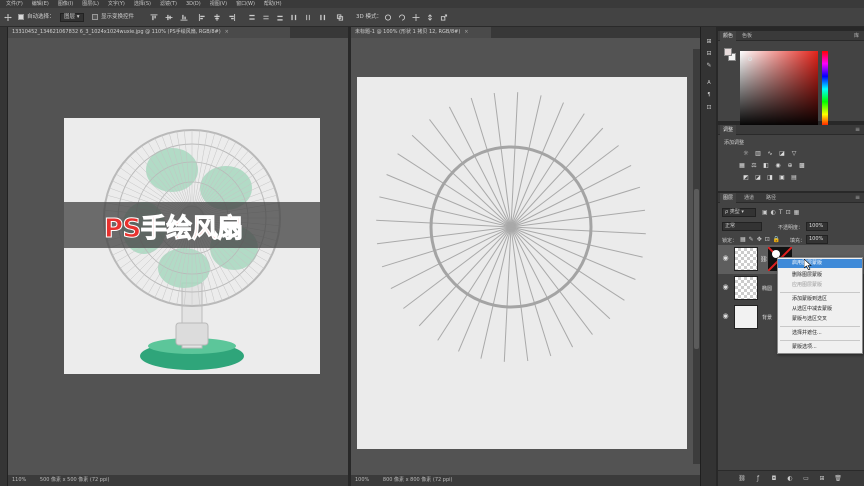 The height and width of the screenshot is (486, 864). What do you see at coordinates (758, 177) in the screenshot?
I see `posterize-icon: ◪` at bounding box center [758, 177].